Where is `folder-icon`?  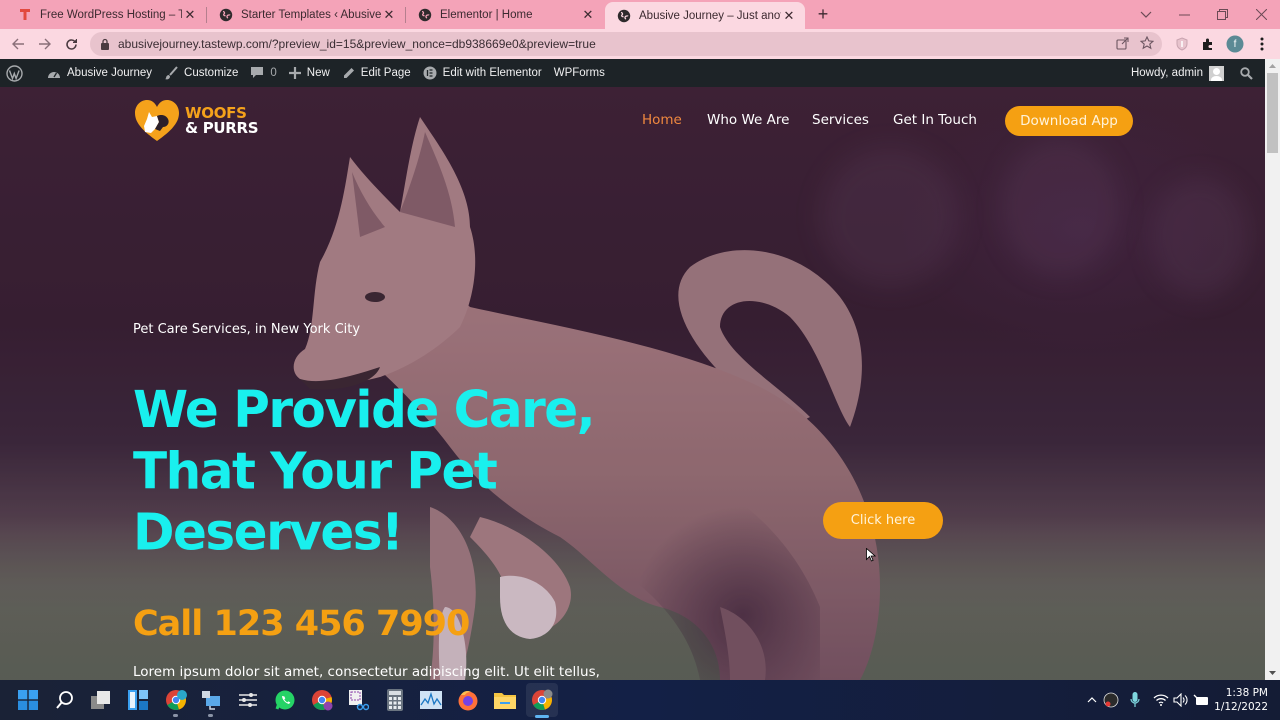 folder-icon is located at coordinates (505, 701).